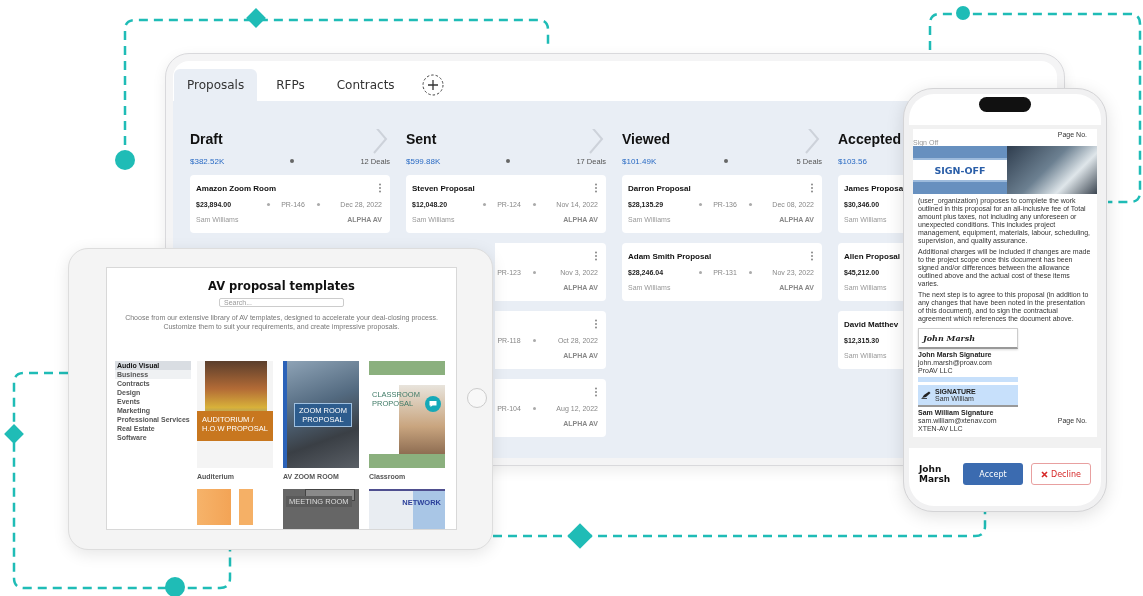  What do you see at coordinates (432, 85) in the screenshot?
I see `add-tab-icon` at bounding box center [432, 85].